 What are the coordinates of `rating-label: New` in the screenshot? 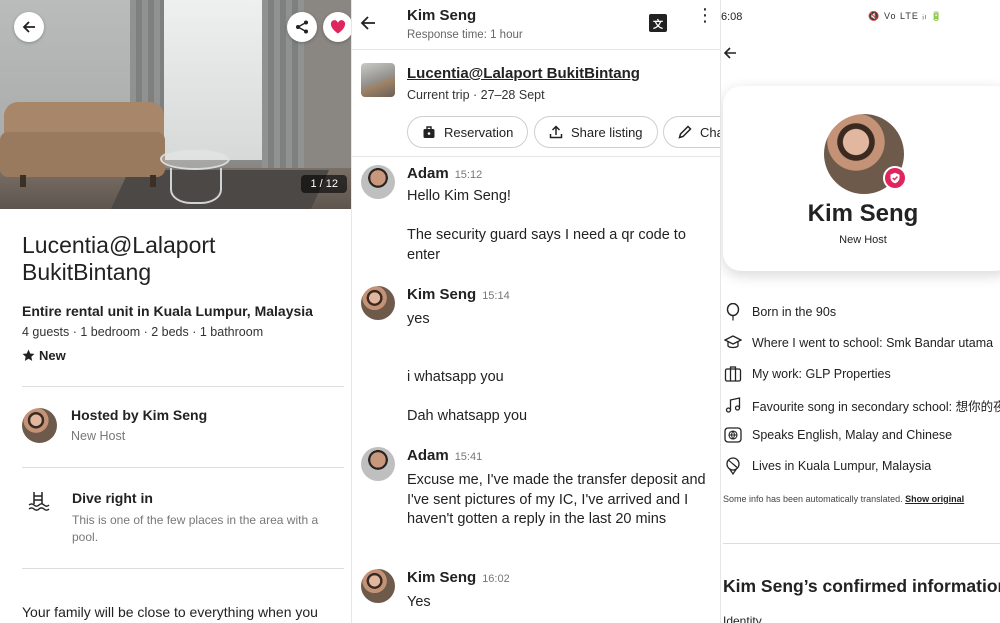 It's located at (52, 355).